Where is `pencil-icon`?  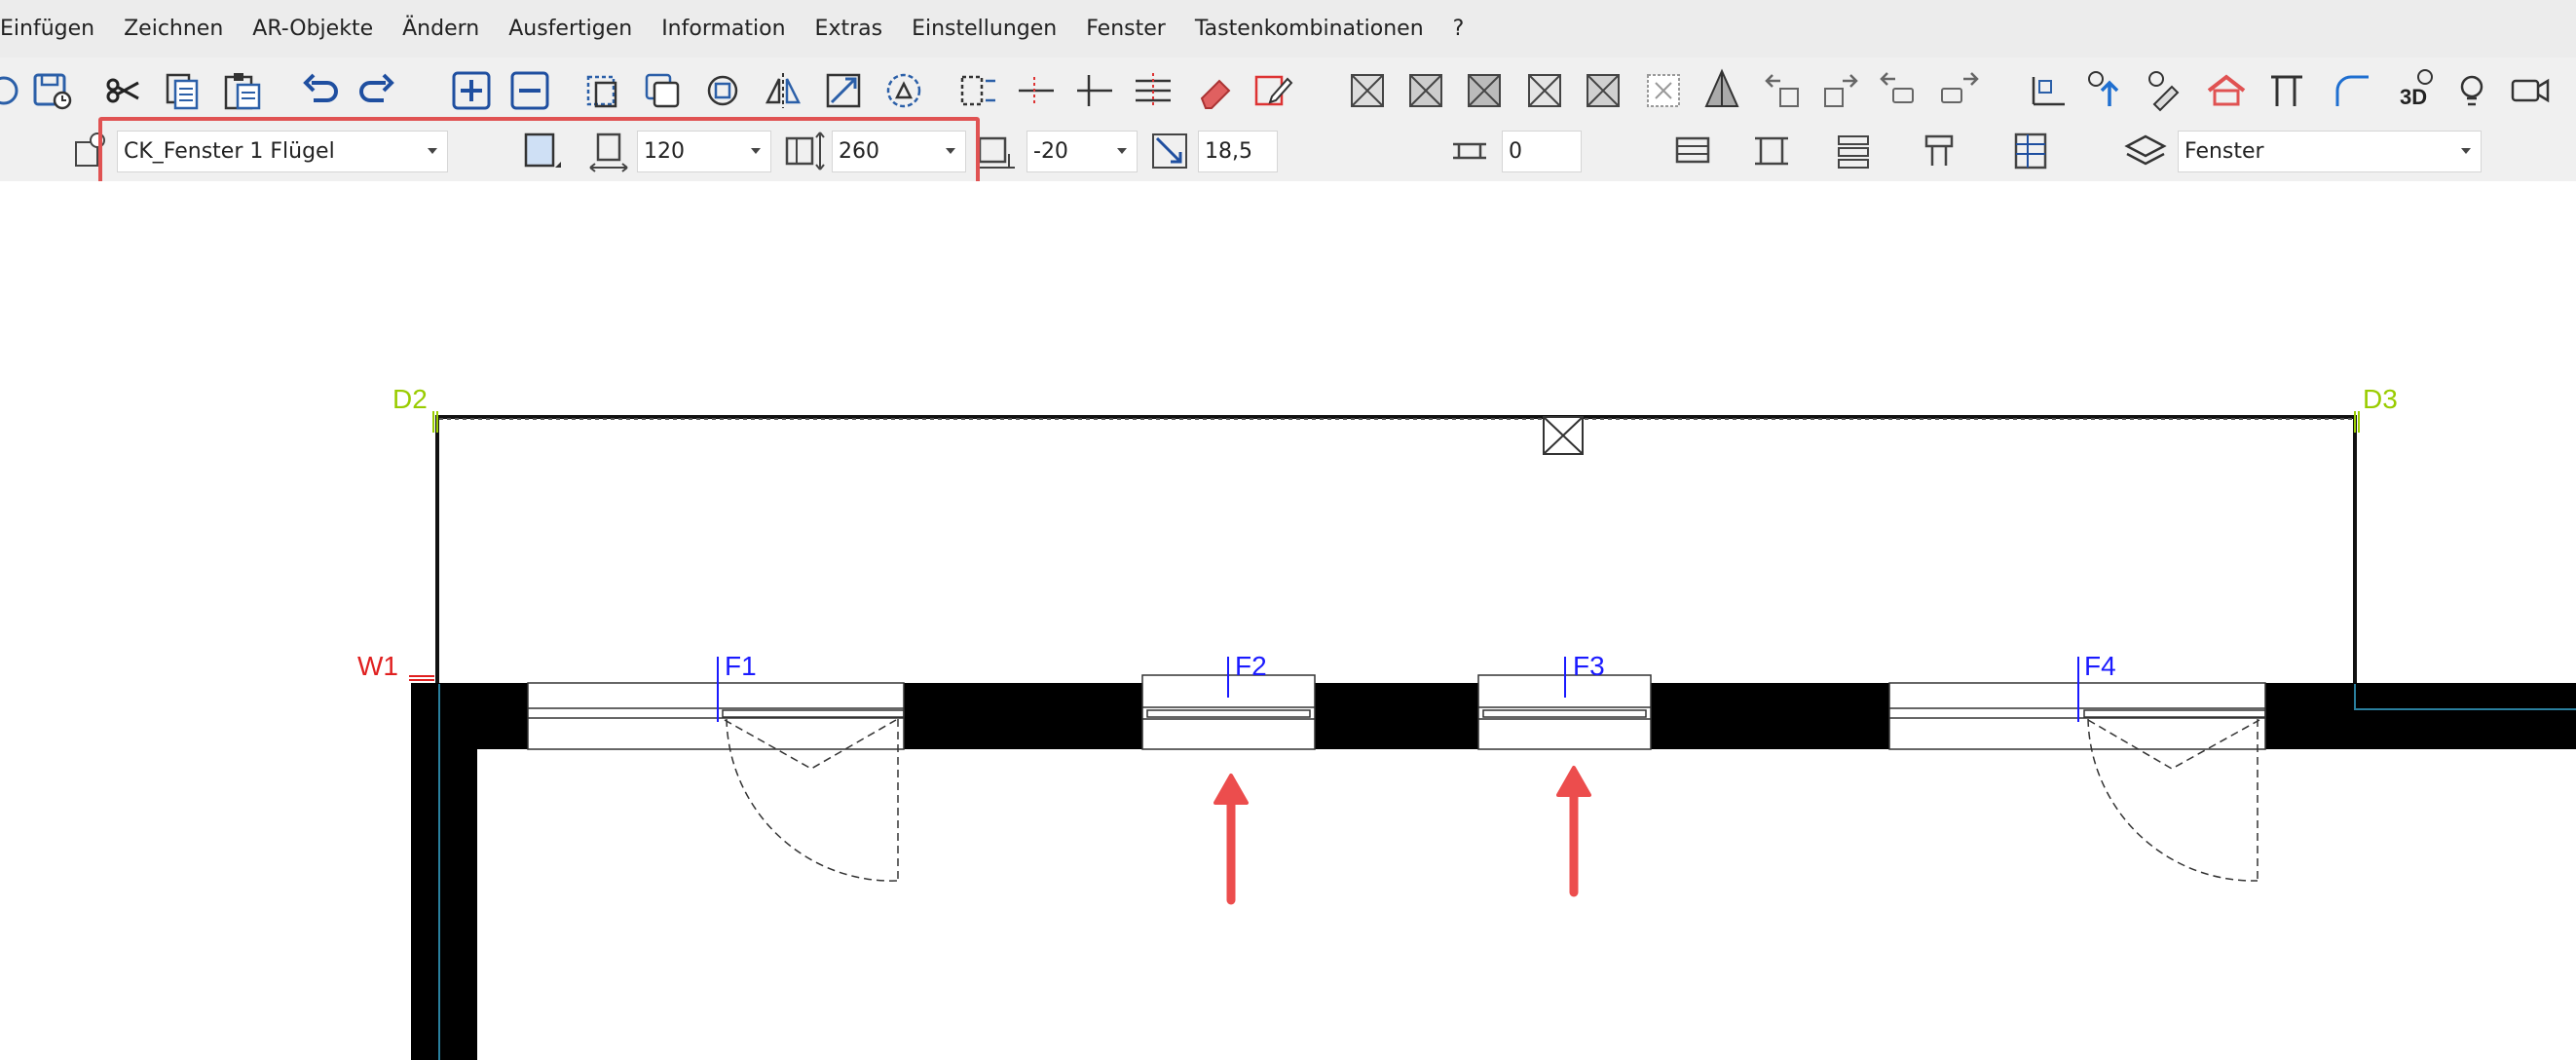 pencil-icon is located at coordinates (1274, 90).